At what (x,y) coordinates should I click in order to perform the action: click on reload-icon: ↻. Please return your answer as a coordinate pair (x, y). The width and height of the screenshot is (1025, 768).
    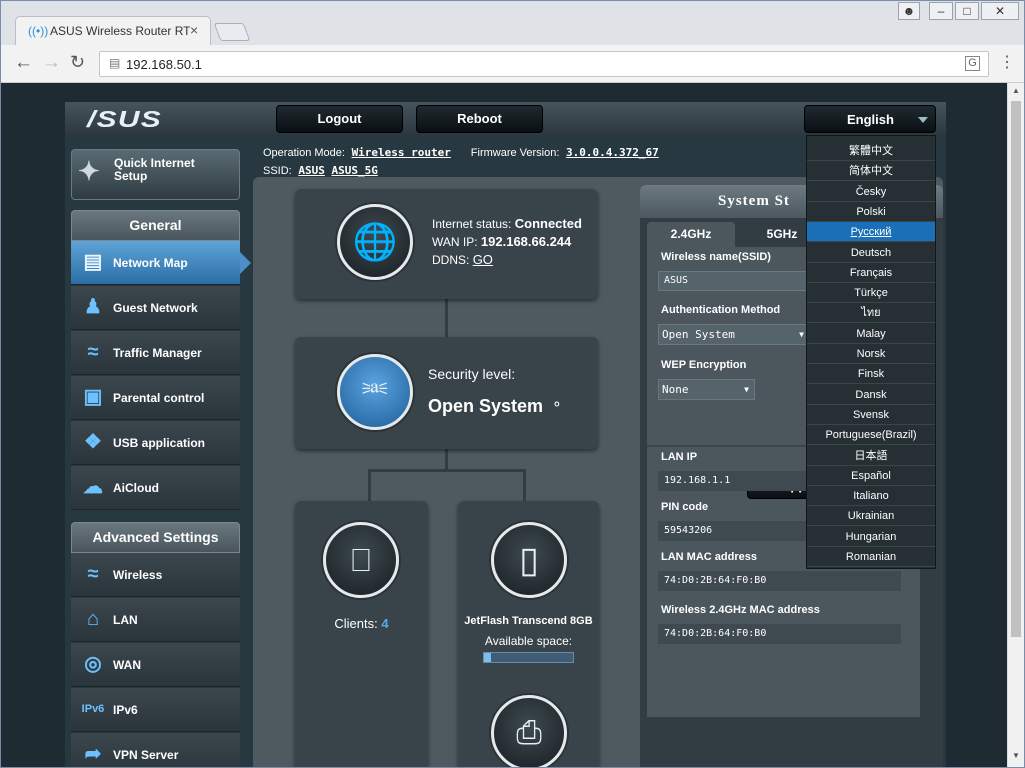
    Looking at the image, I should click on (77, 62).